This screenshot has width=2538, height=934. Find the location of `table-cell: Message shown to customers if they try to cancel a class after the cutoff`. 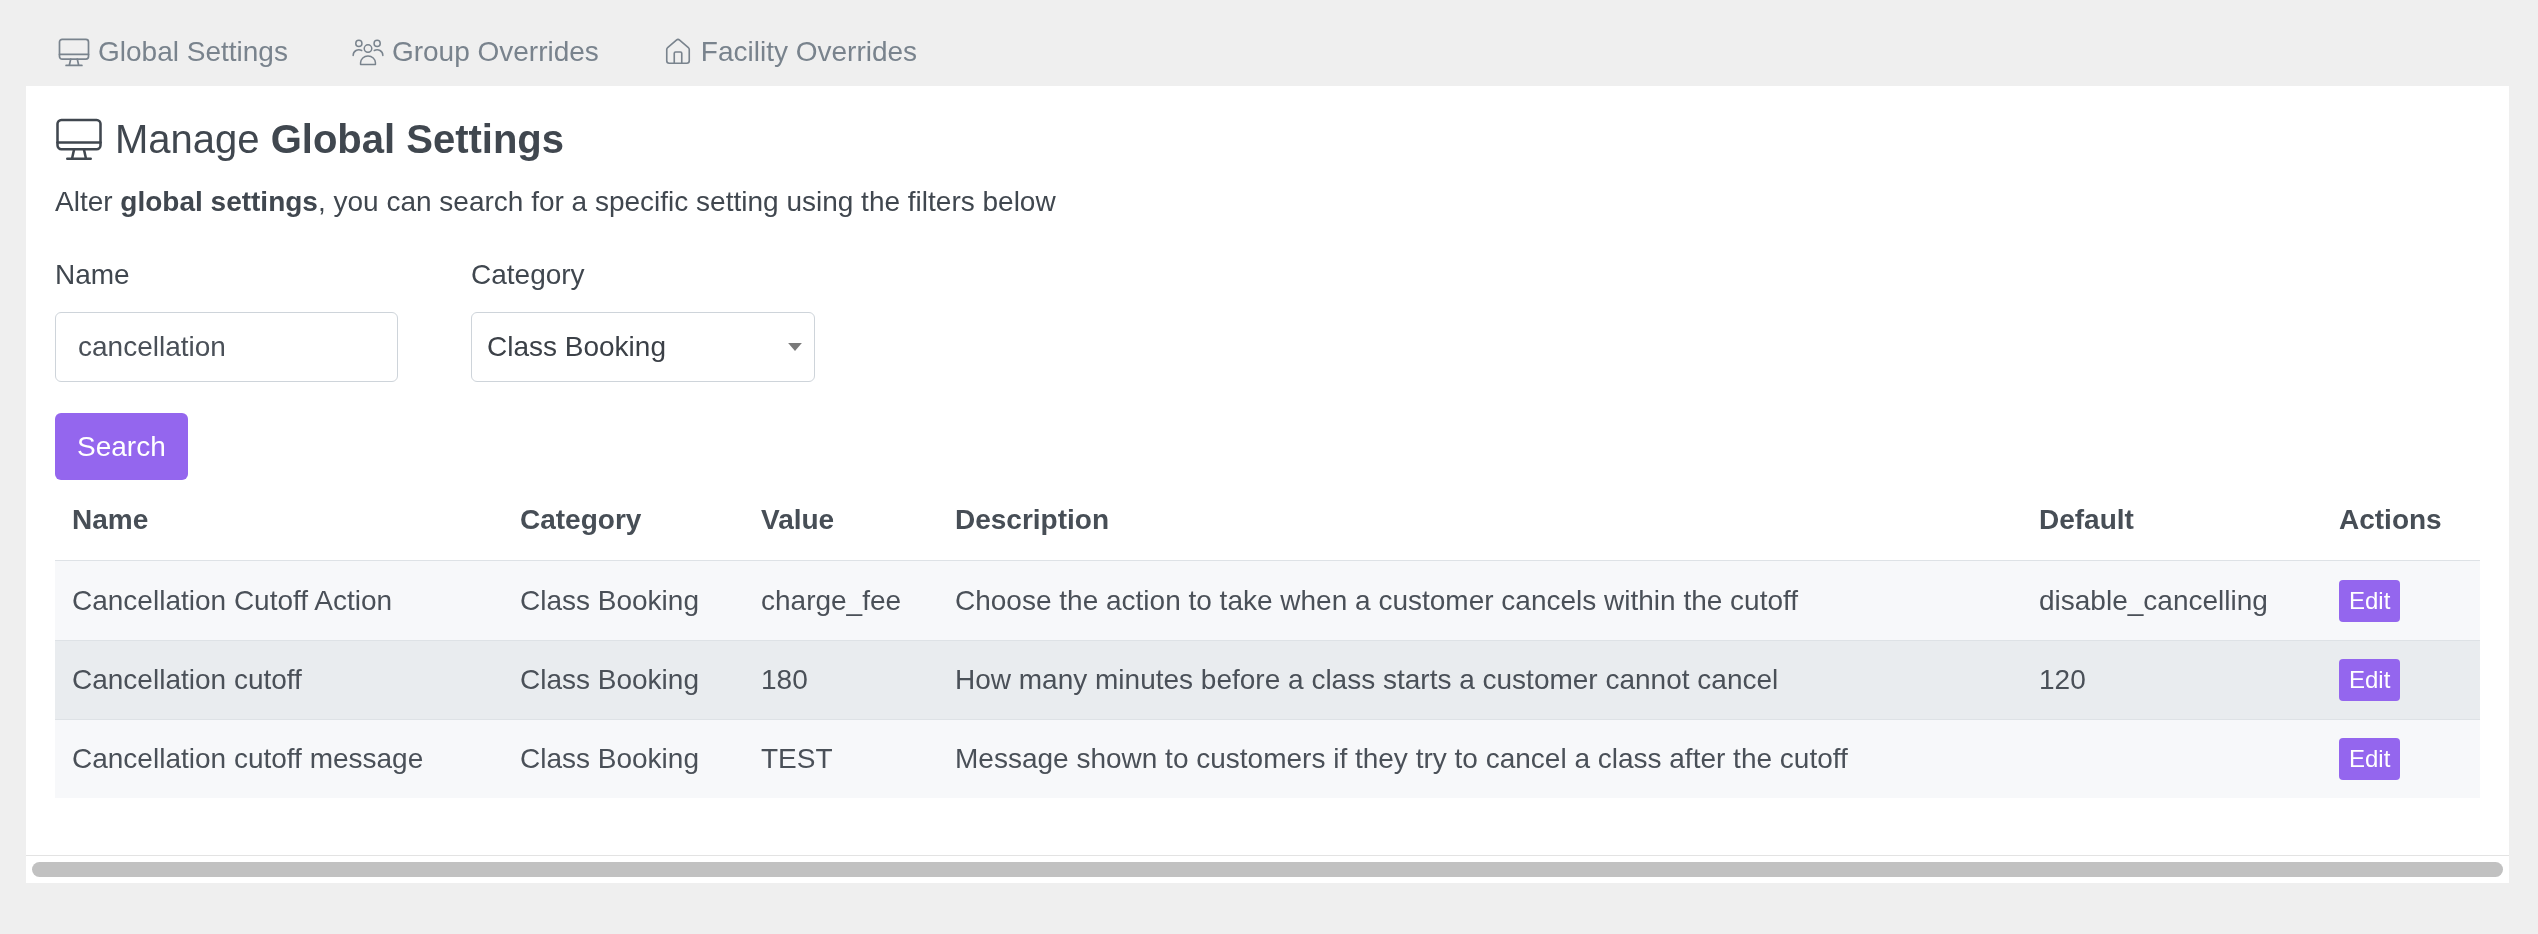

table-cell: Message shown to customers if they try to cancel a class after the cutoff is located at coordinates (1401, 758).